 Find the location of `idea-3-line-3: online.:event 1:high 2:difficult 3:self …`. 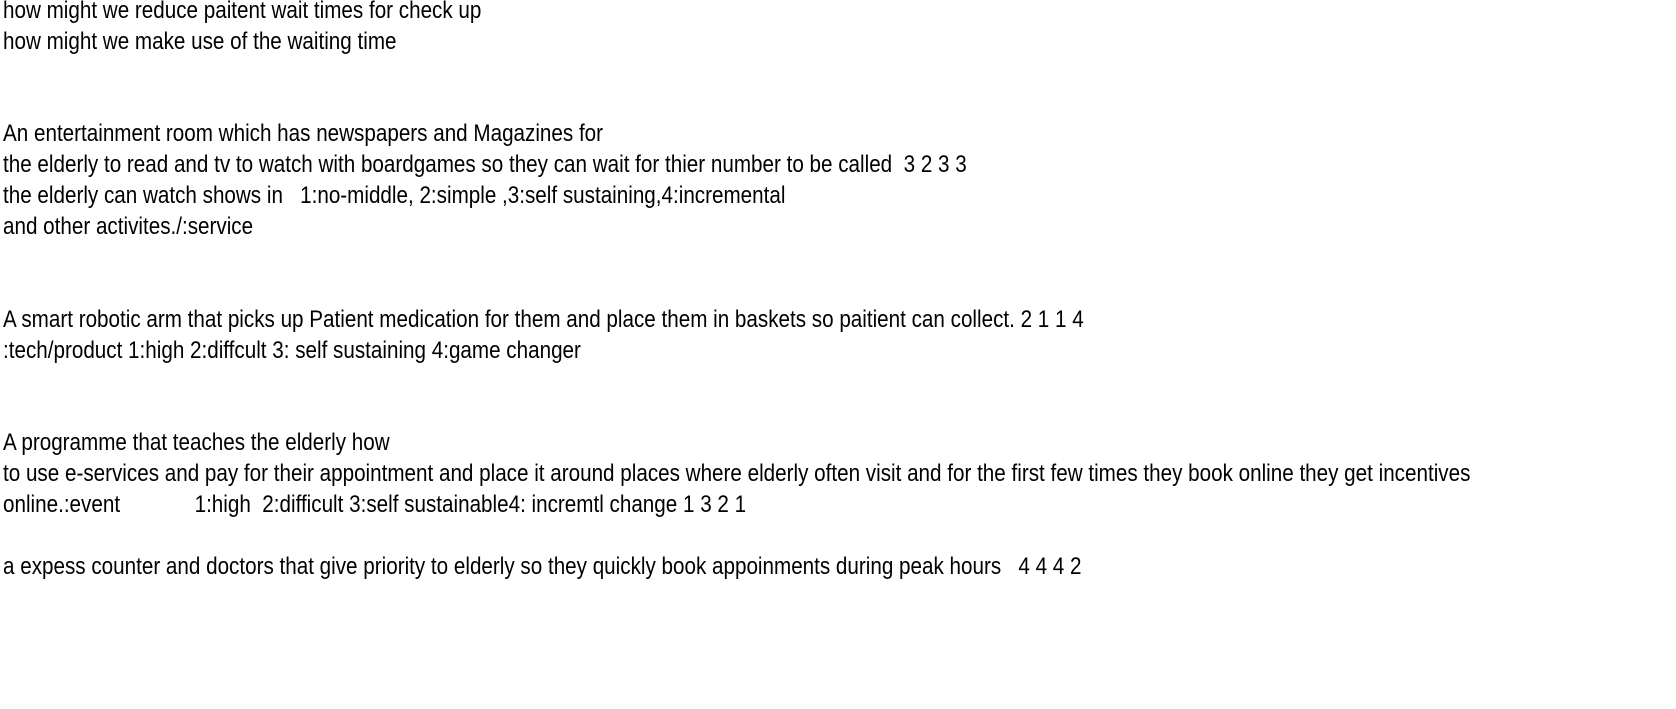

idea-3-line-3: online.:event 1:high 2:difficult 3:self … is located at coordinates (375, 504).